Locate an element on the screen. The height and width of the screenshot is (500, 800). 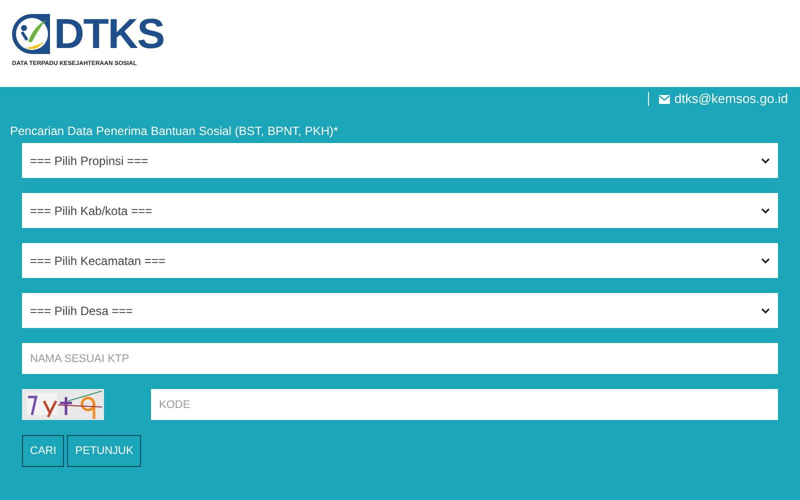
dropdown-field: === Pilih Kab/kota === is located at coordinates (400, 210).